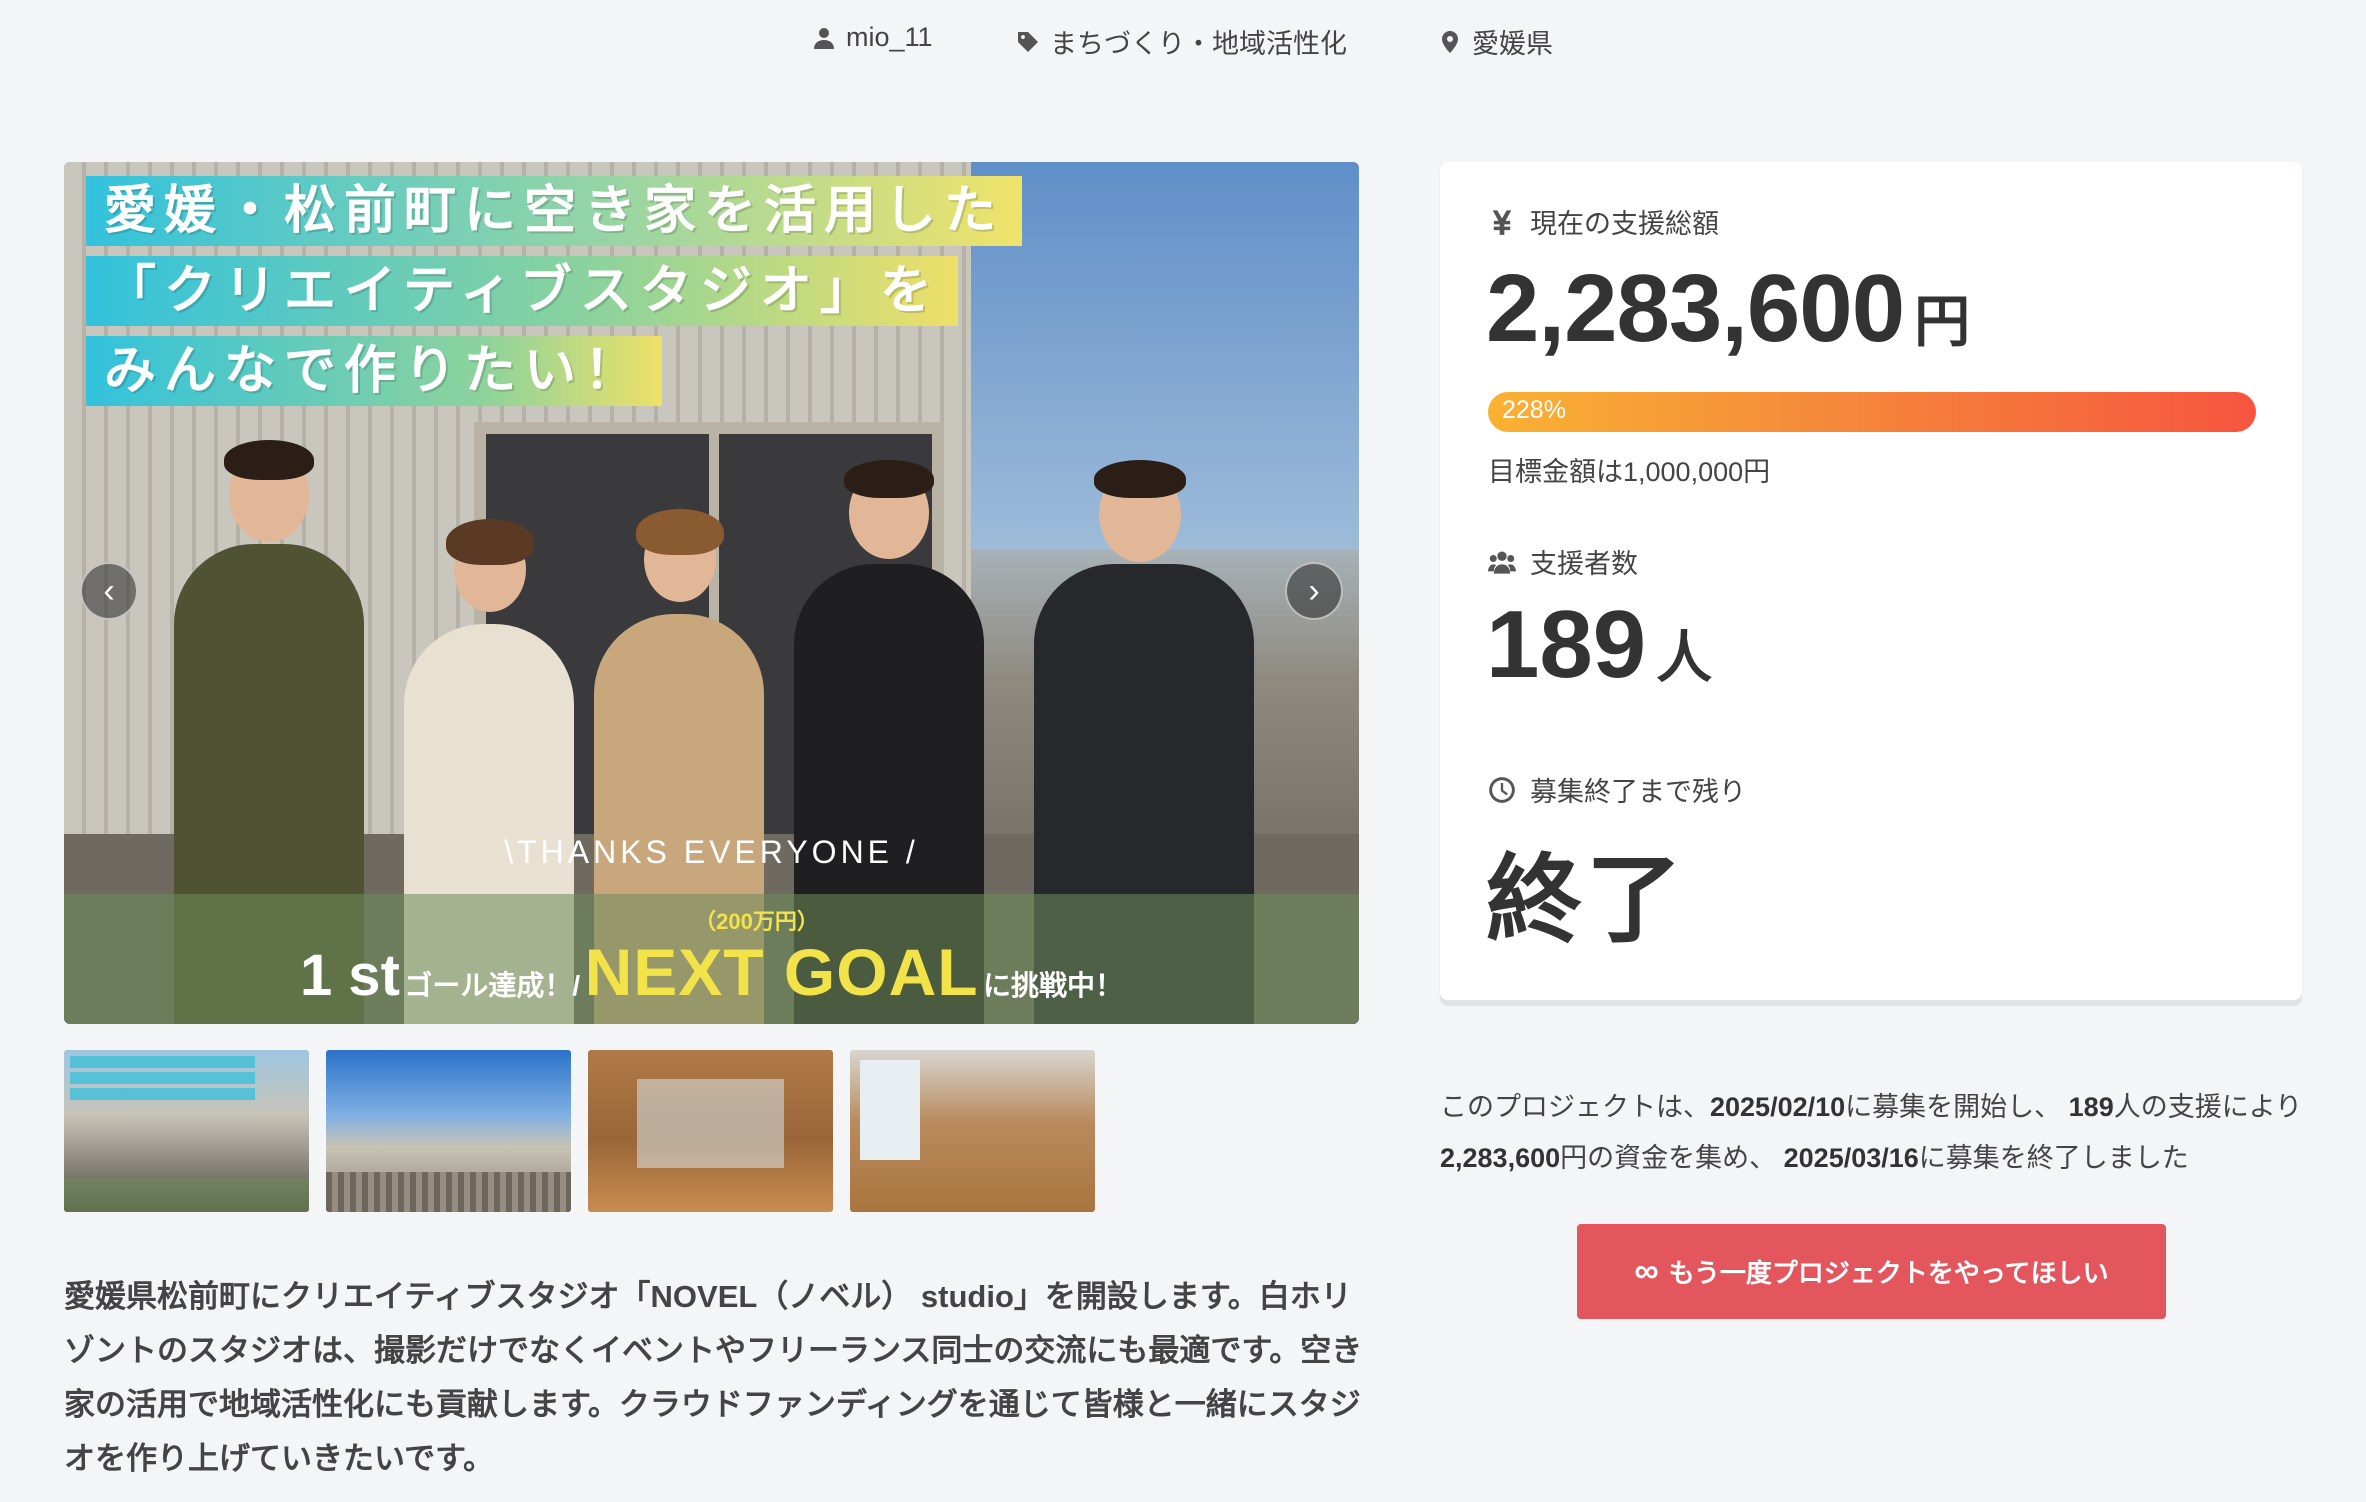  I want to click on chevron-right-icon: ›, so click(1314, 590).